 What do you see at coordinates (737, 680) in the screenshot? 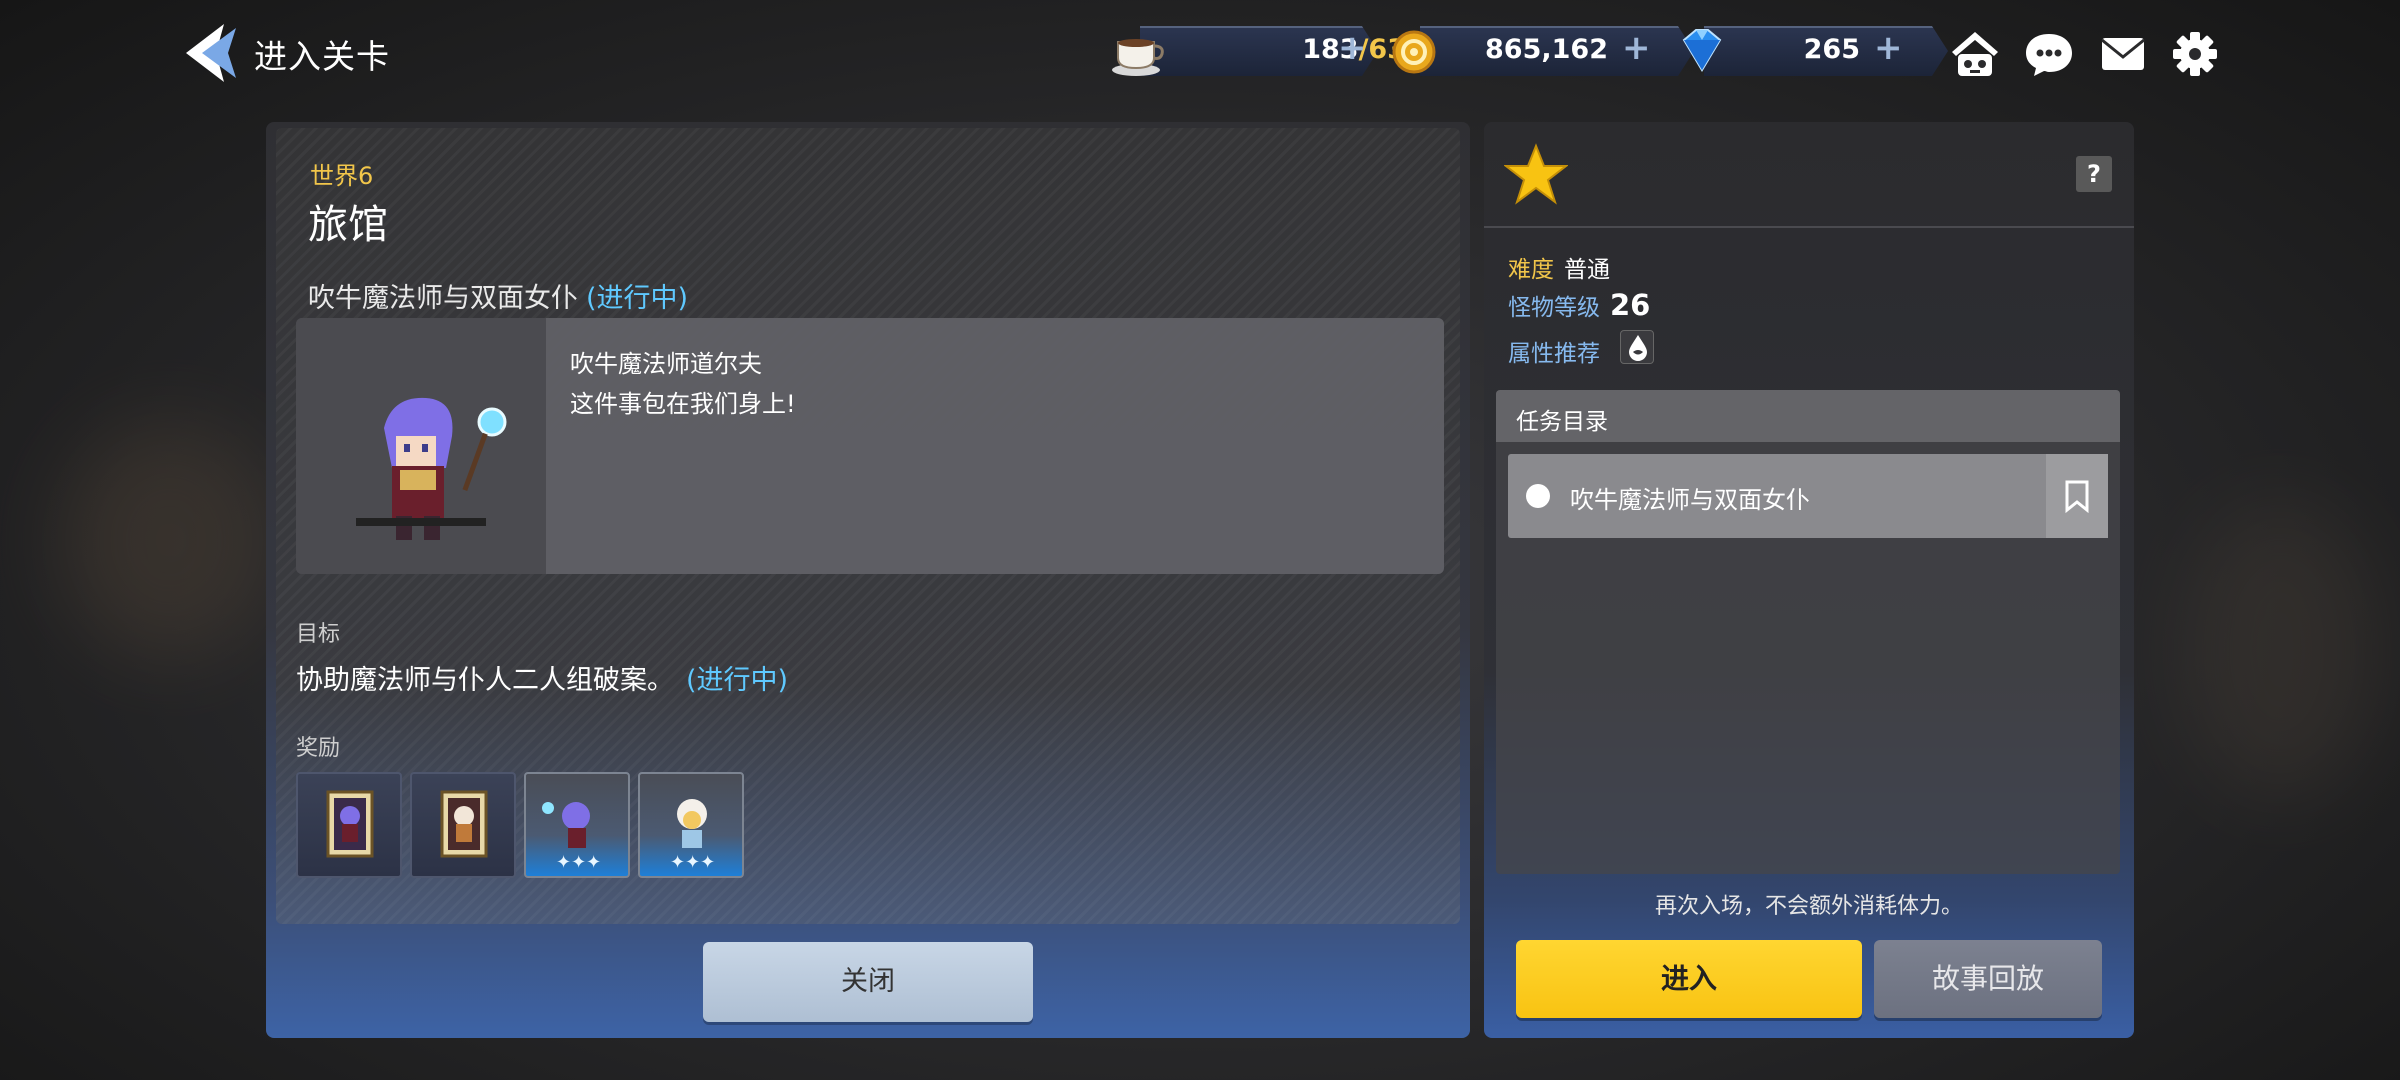
I see `goal-status: (进行中)` at bounding box center [737, 680].